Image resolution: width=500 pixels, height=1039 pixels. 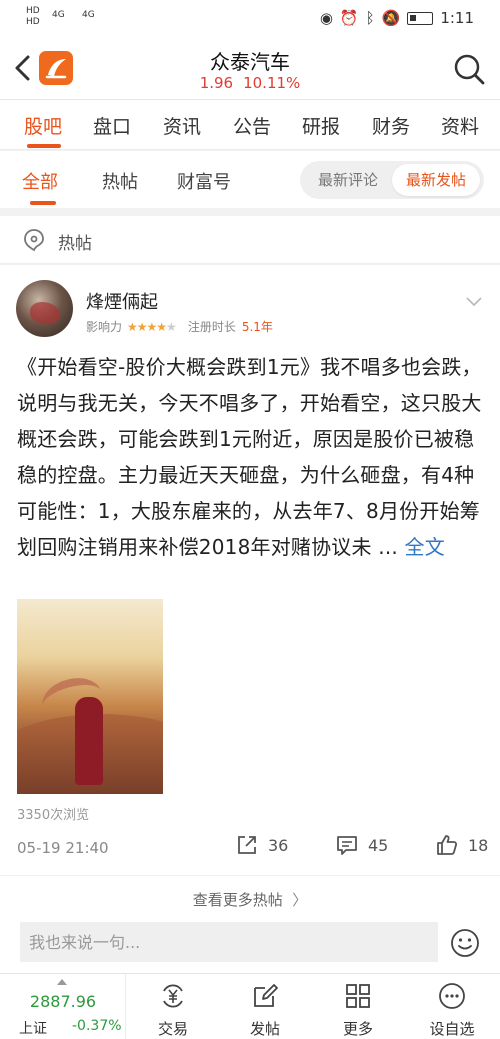 What do you see at coordinates (250, 240) in the screenshot?
I see `hot-section-header: 热帖` at bounding box center [250, 240].